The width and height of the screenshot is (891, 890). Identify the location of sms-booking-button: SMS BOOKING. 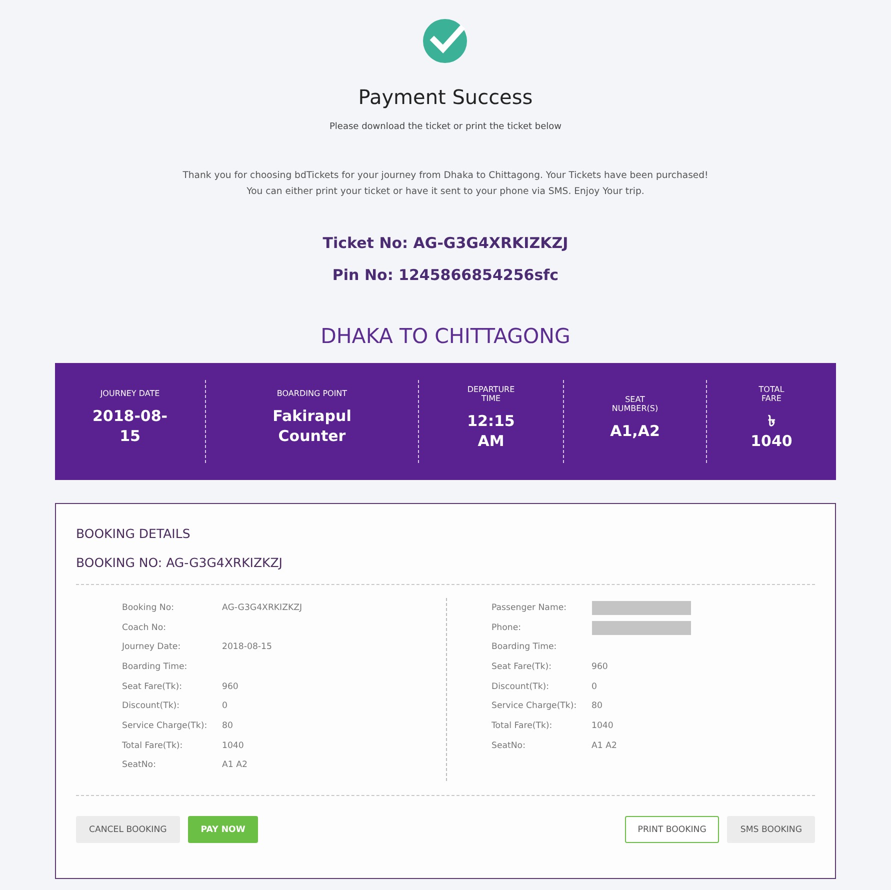
(771, 829).